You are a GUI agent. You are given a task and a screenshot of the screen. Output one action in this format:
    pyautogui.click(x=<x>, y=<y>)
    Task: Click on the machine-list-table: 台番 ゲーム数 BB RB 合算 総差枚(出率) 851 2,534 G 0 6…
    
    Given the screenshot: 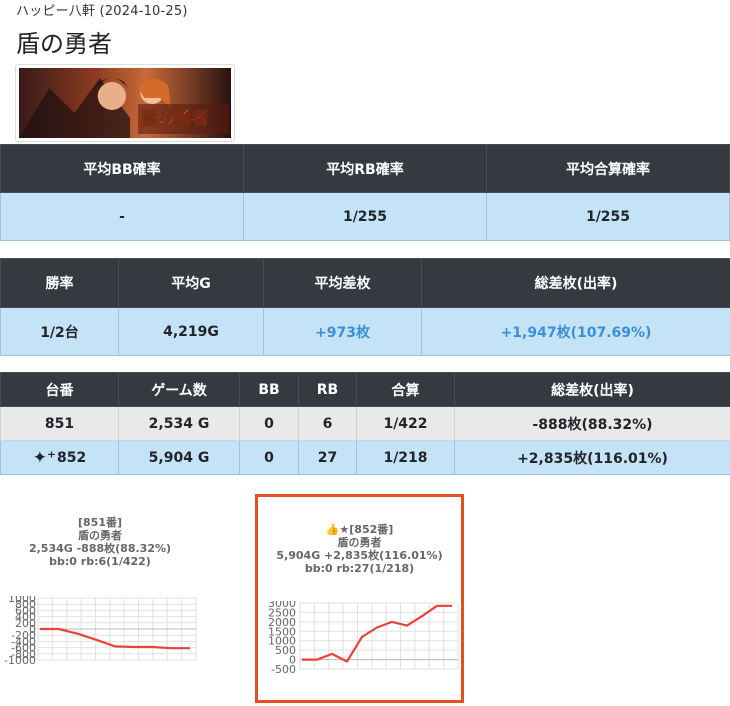 What is the action you would take?
    pyautogui.click(x=365, y=423)
    